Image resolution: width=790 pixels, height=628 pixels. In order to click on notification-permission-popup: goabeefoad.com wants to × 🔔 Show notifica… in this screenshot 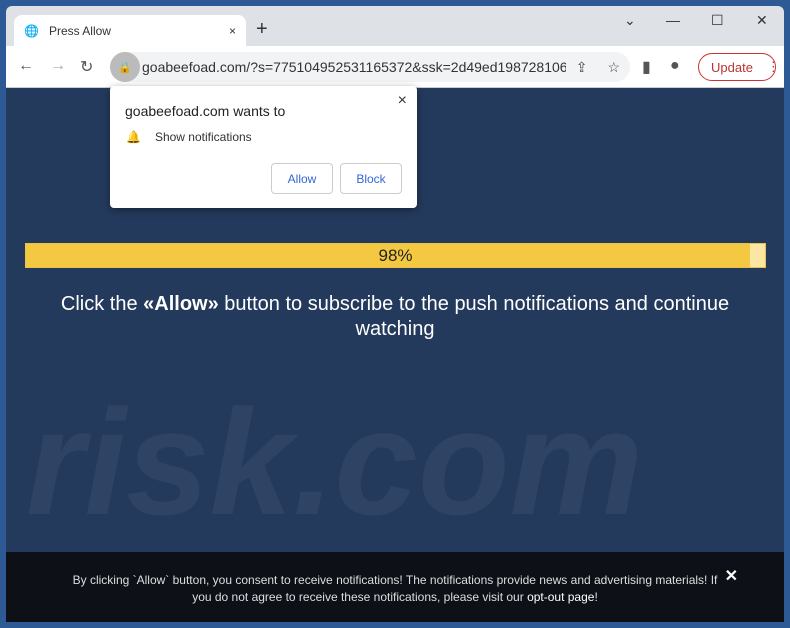, I will do `click(263, 147)`.